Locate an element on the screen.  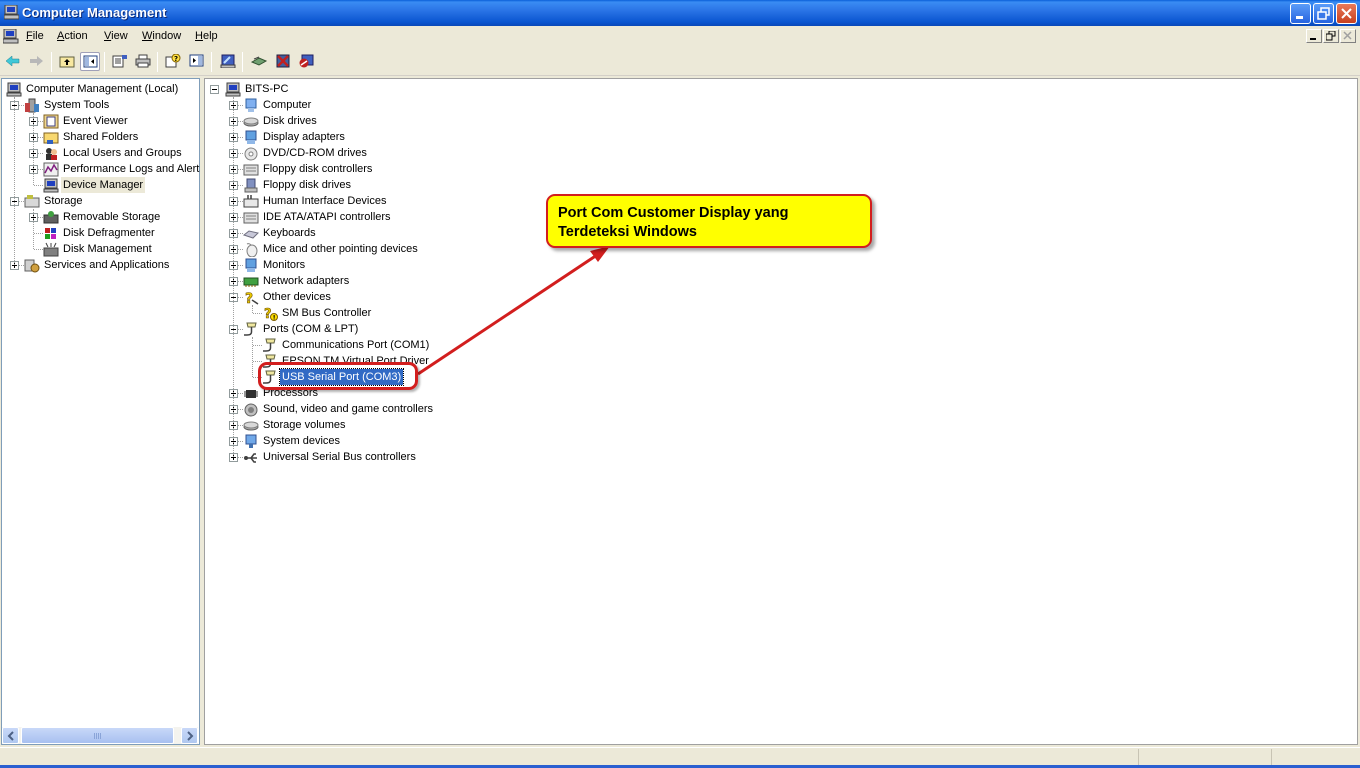
annotation-arrow is located at coordinates (513, 311).